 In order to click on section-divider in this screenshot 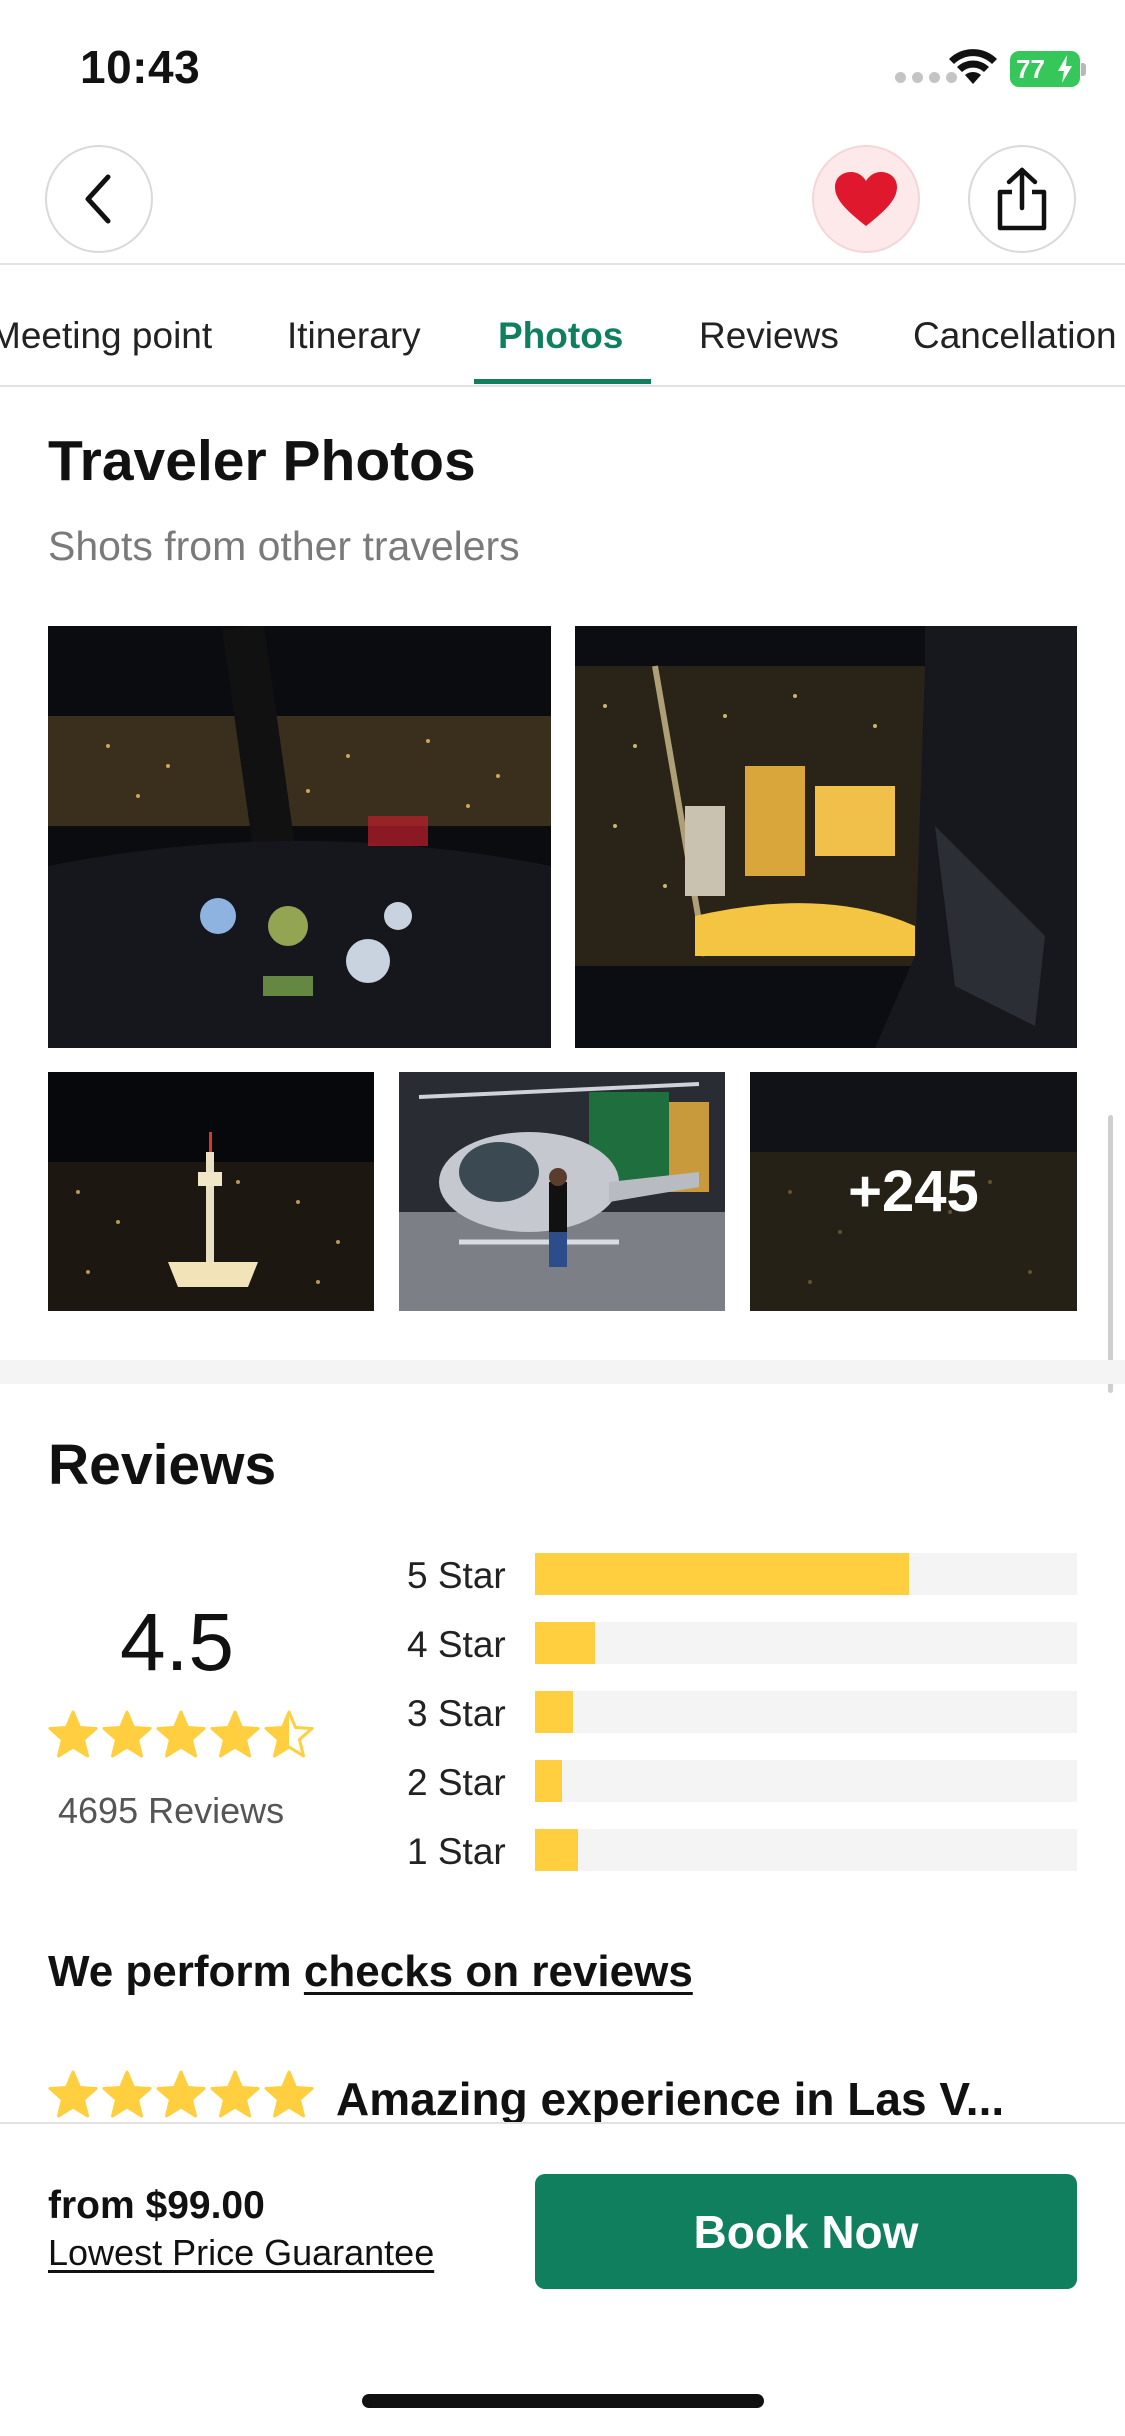, I will do `click(562, 1372)`.